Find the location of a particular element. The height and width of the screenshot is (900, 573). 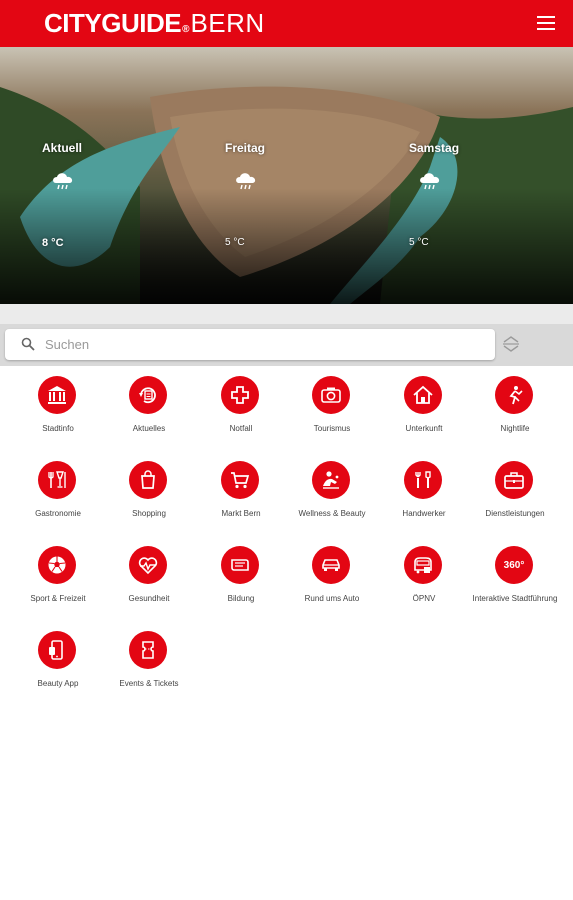

separator-band is located at coordinates (286, 314).